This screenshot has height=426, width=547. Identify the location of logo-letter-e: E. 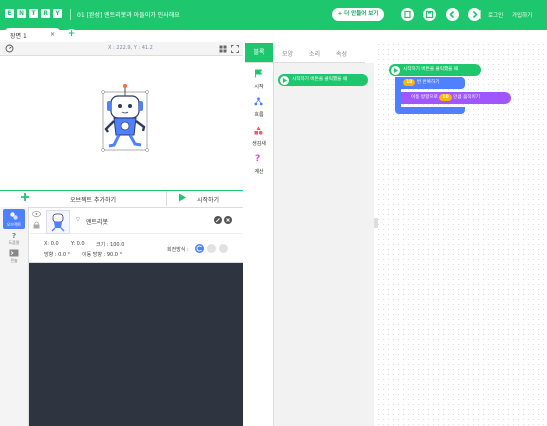
(9, 13).